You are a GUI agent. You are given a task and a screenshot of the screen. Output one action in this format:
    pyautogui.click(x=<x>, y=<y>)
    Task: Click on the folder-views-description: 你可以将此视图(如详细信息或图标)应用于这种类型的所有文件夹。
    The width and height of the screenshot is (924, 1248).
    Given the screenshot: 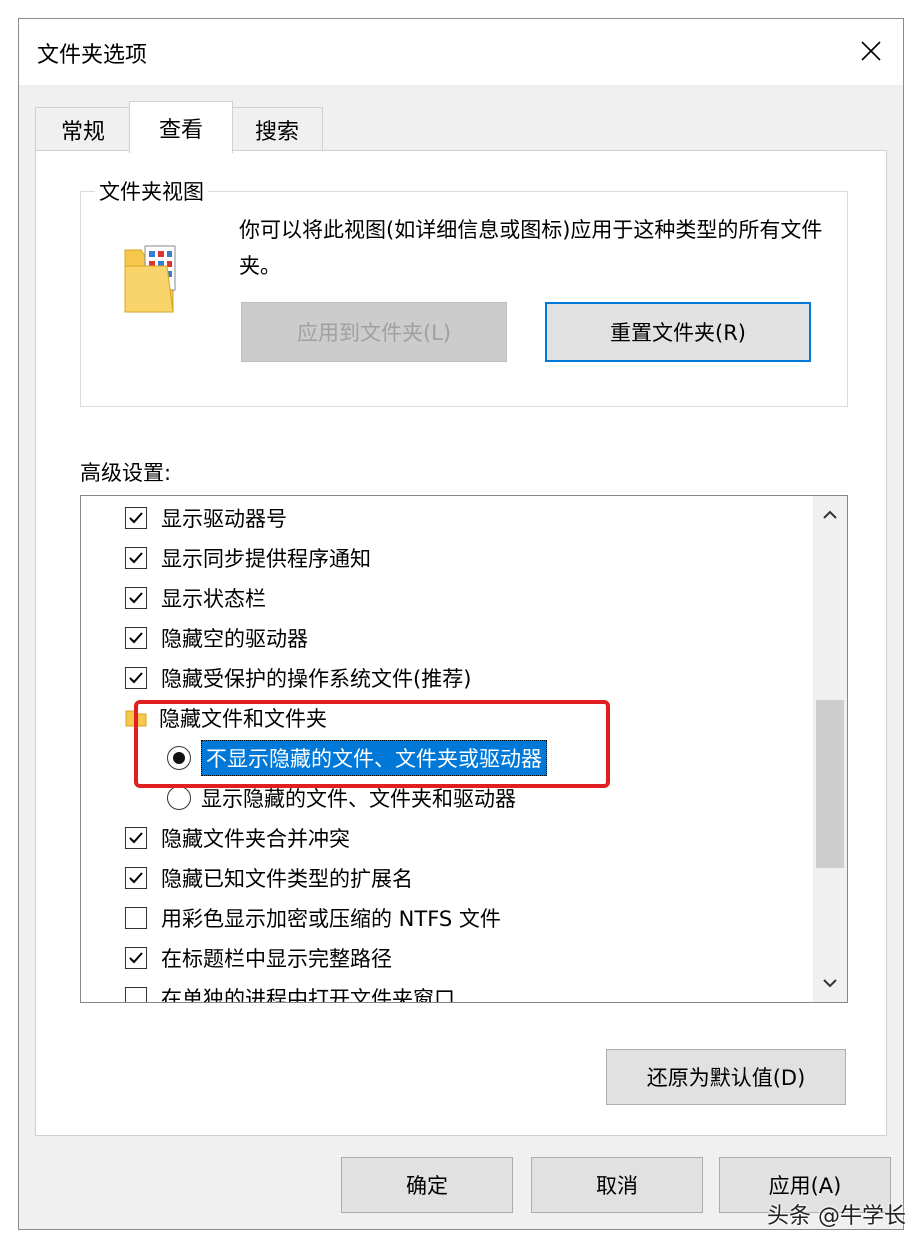 What is the action you would take?
    pyautogui.click(x=531, y=248)
    